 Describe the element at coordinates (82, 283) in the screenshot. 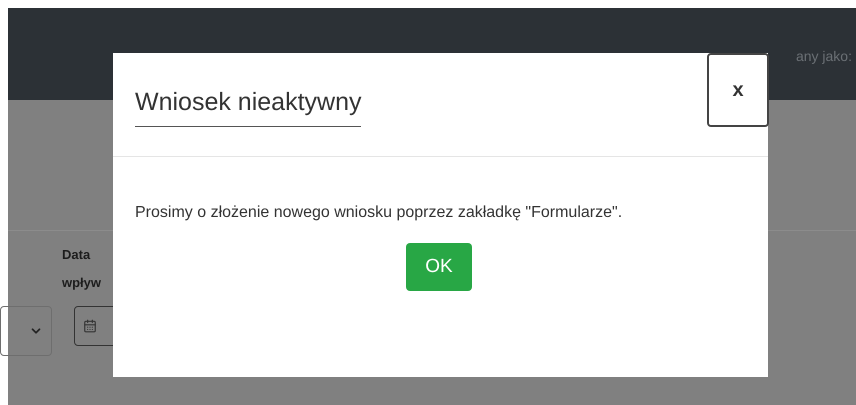

I see `field-label: wpływ` at that location.